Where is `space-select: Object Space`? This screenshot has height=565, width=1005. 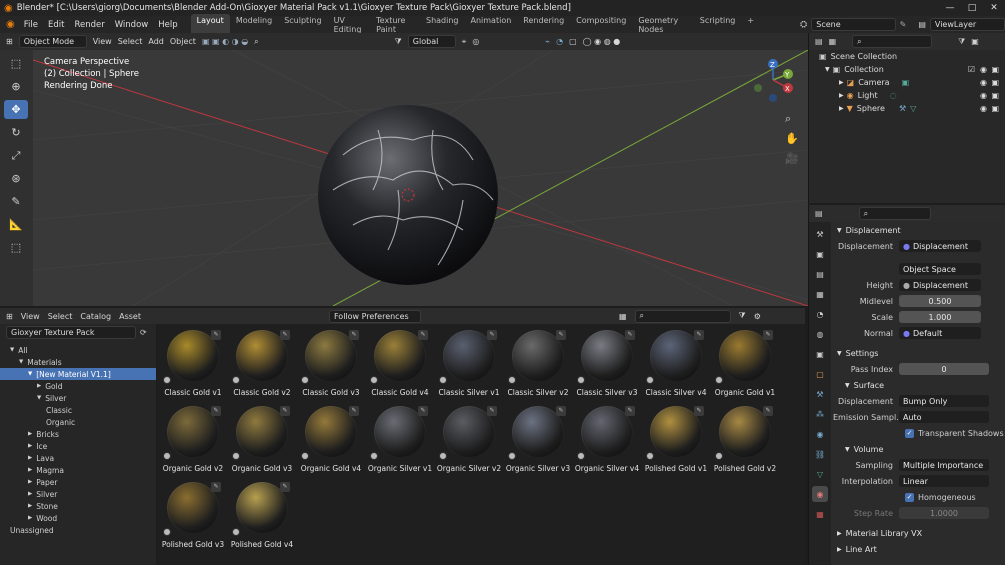
space-select: Object Space is located at coordinates (940, 269).